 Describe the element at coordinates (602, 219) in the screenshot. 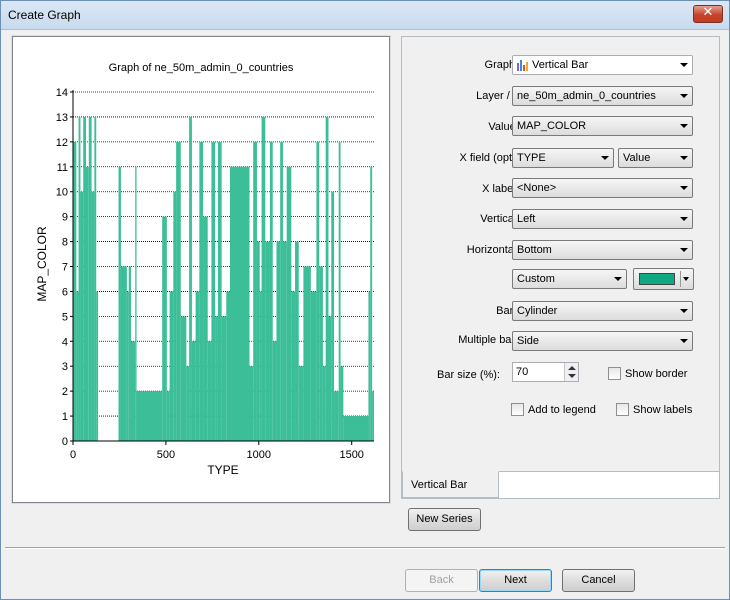

I see `vertical-axis-select: Left` at that location.